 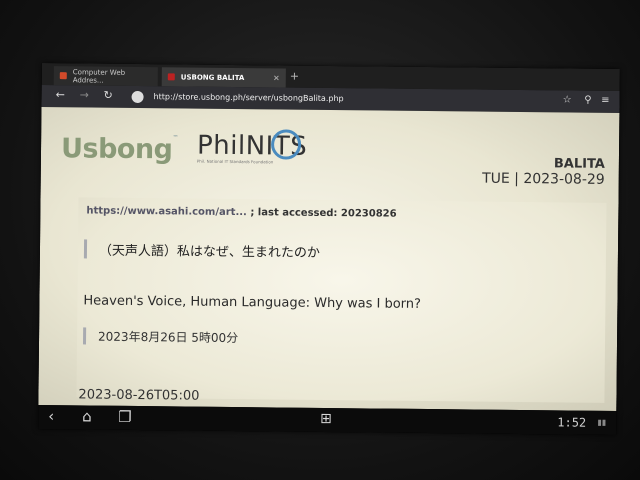 I want to click on star-icon: ☆, so click(x=567, y=99).